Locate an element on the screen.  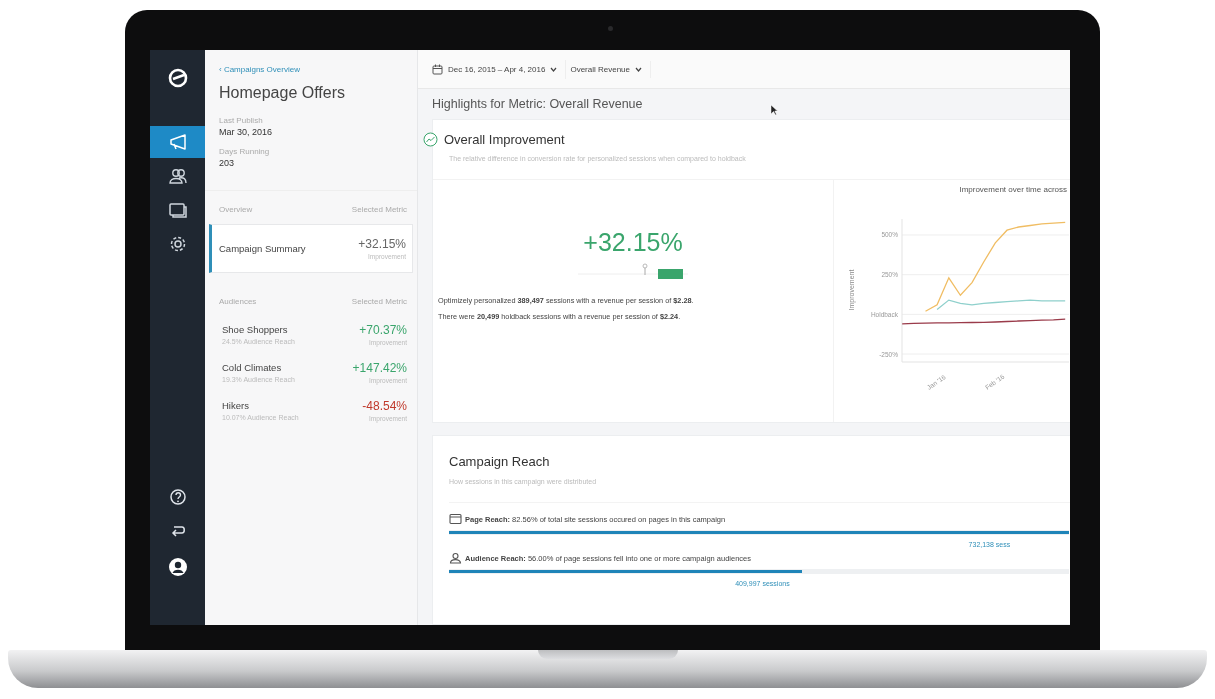
metric-value: +70.37% is located at coordinates (383, 330).